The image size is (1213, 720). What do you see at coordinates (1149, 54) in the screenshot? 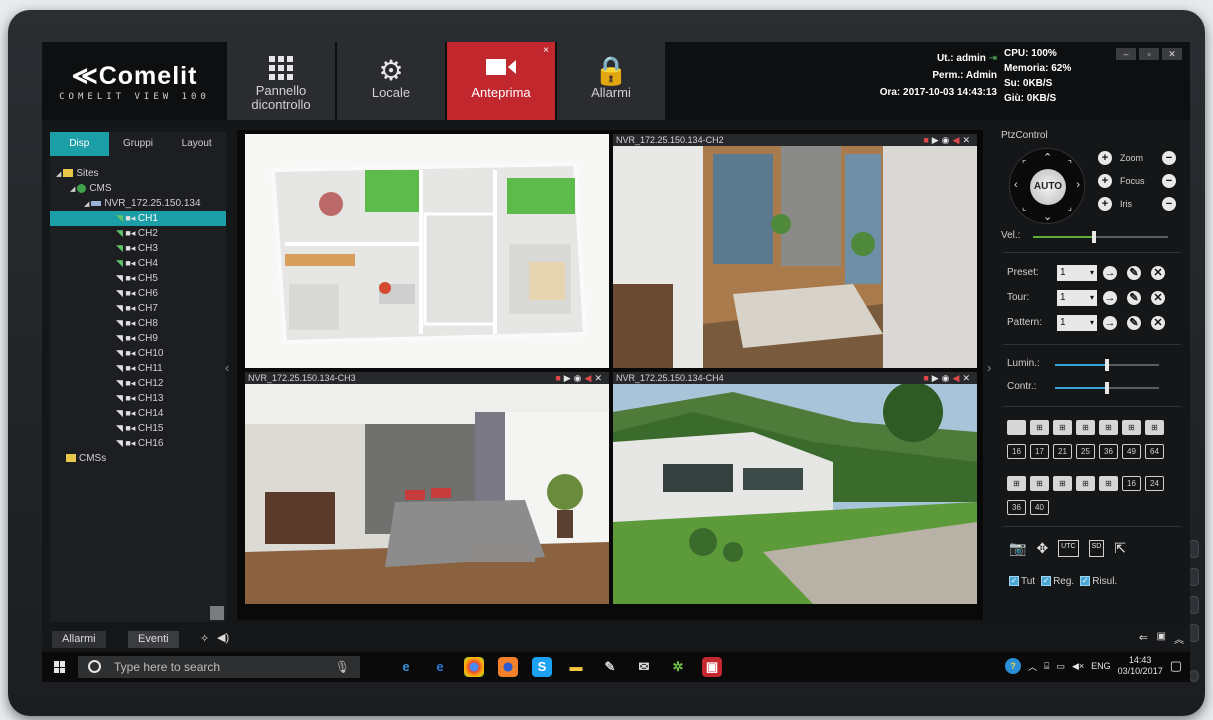
I see `maximize-button: ▫` at bounding box center [1149, 54].